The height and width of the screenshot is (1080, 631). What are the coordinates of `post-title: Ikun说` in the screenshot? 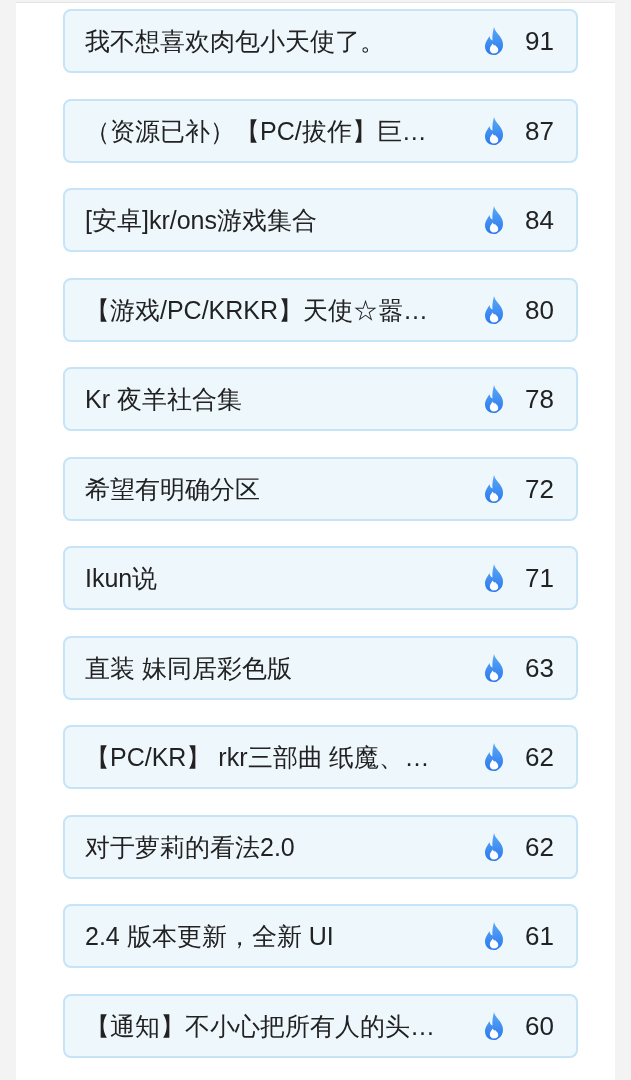 It's located at (122, 578).